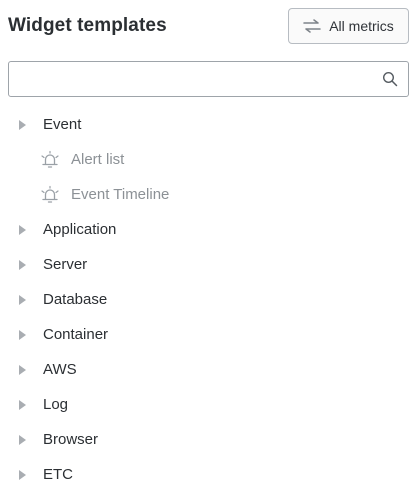  I want to click on search-input, so click(189, 79).